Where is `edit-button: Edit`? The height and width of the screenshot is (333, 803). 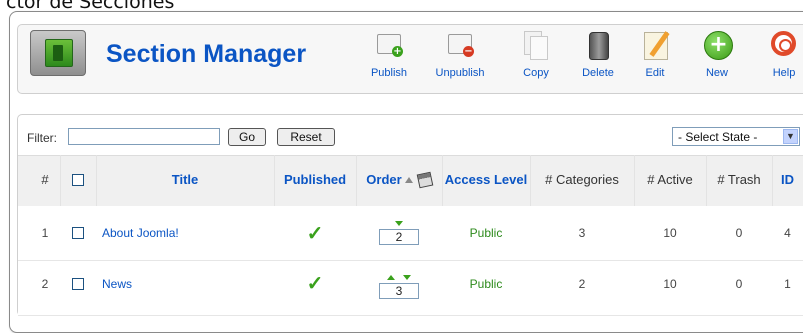
edit-button: Edit is located at coordinates (655, 59).